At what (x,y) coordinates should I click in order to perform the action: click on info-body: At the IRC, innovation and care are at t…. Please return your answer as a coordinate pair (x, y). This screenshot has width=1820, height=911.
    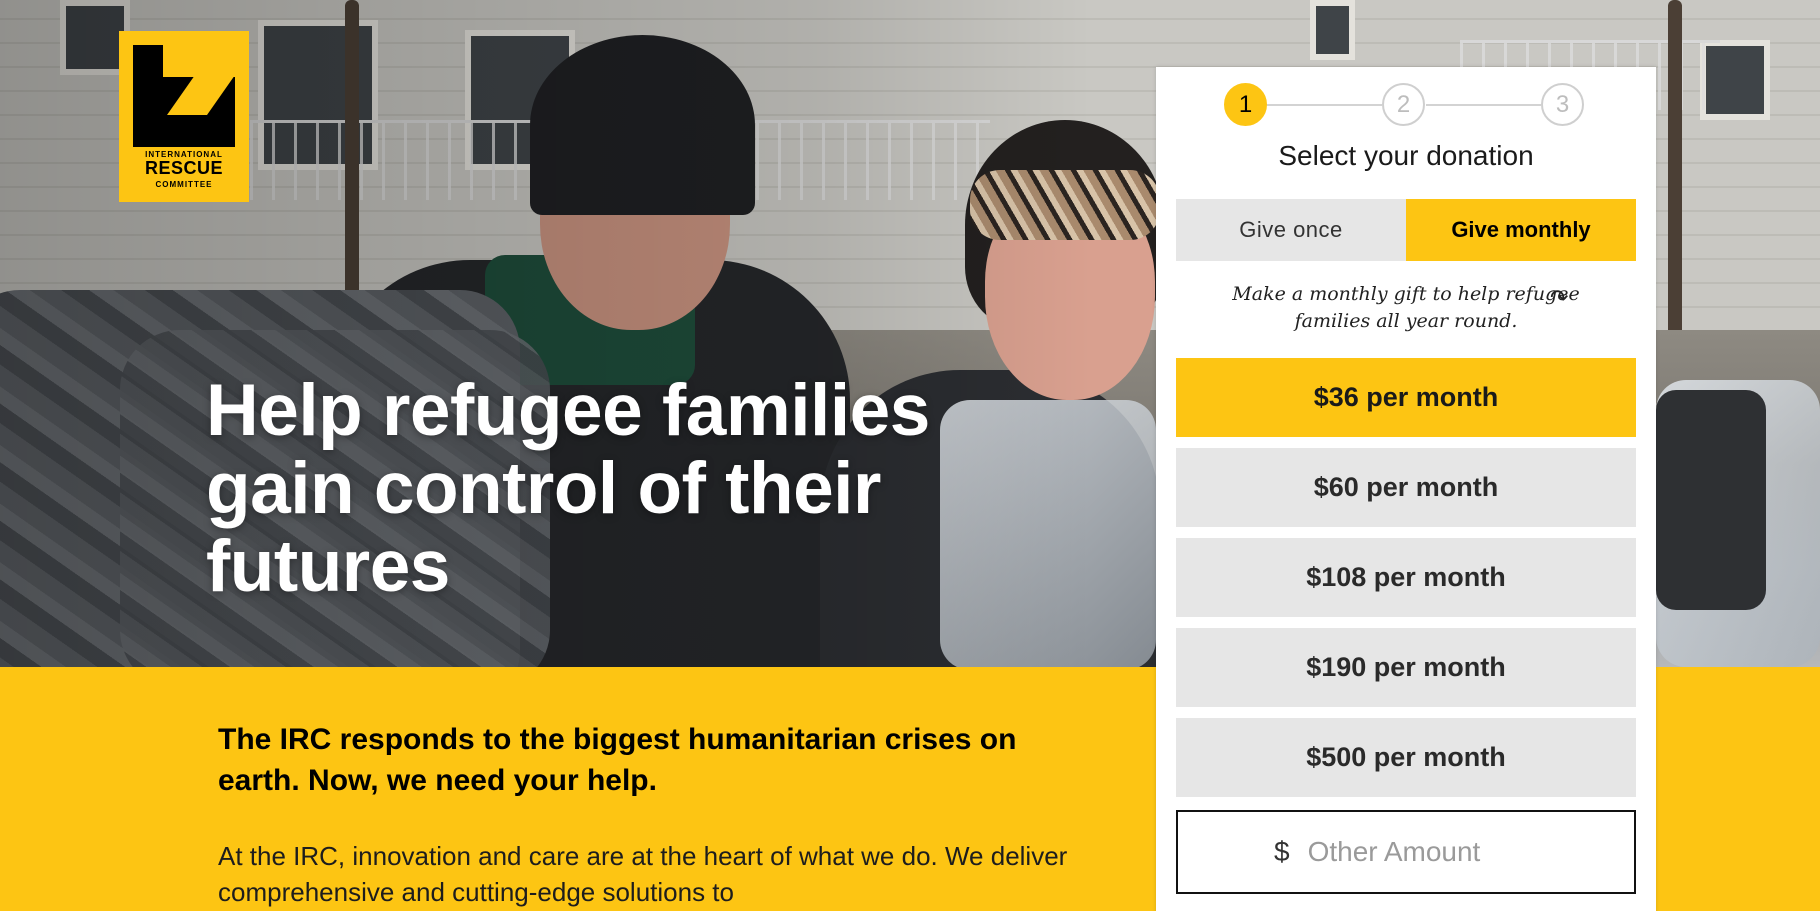
    Looking at the image, I should click on (643, 874).